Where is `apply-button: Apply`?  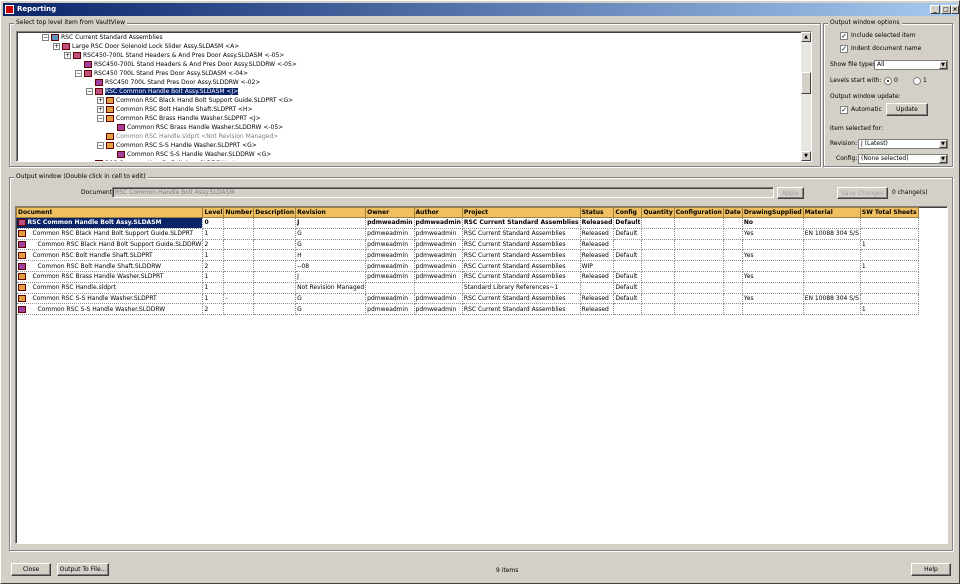
apply-button: Apply is located at coordinates (790, 193).